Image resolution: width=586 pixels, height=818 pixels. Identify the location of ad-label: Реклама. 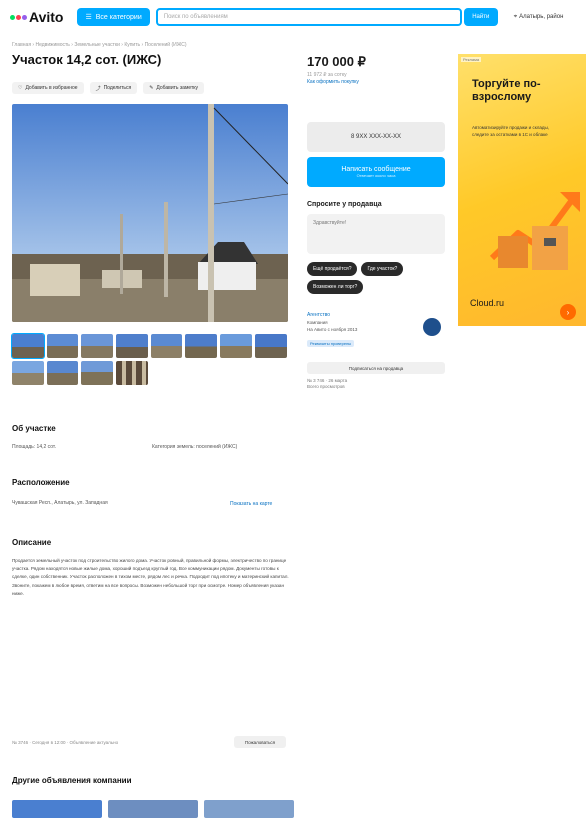
(471, 59).